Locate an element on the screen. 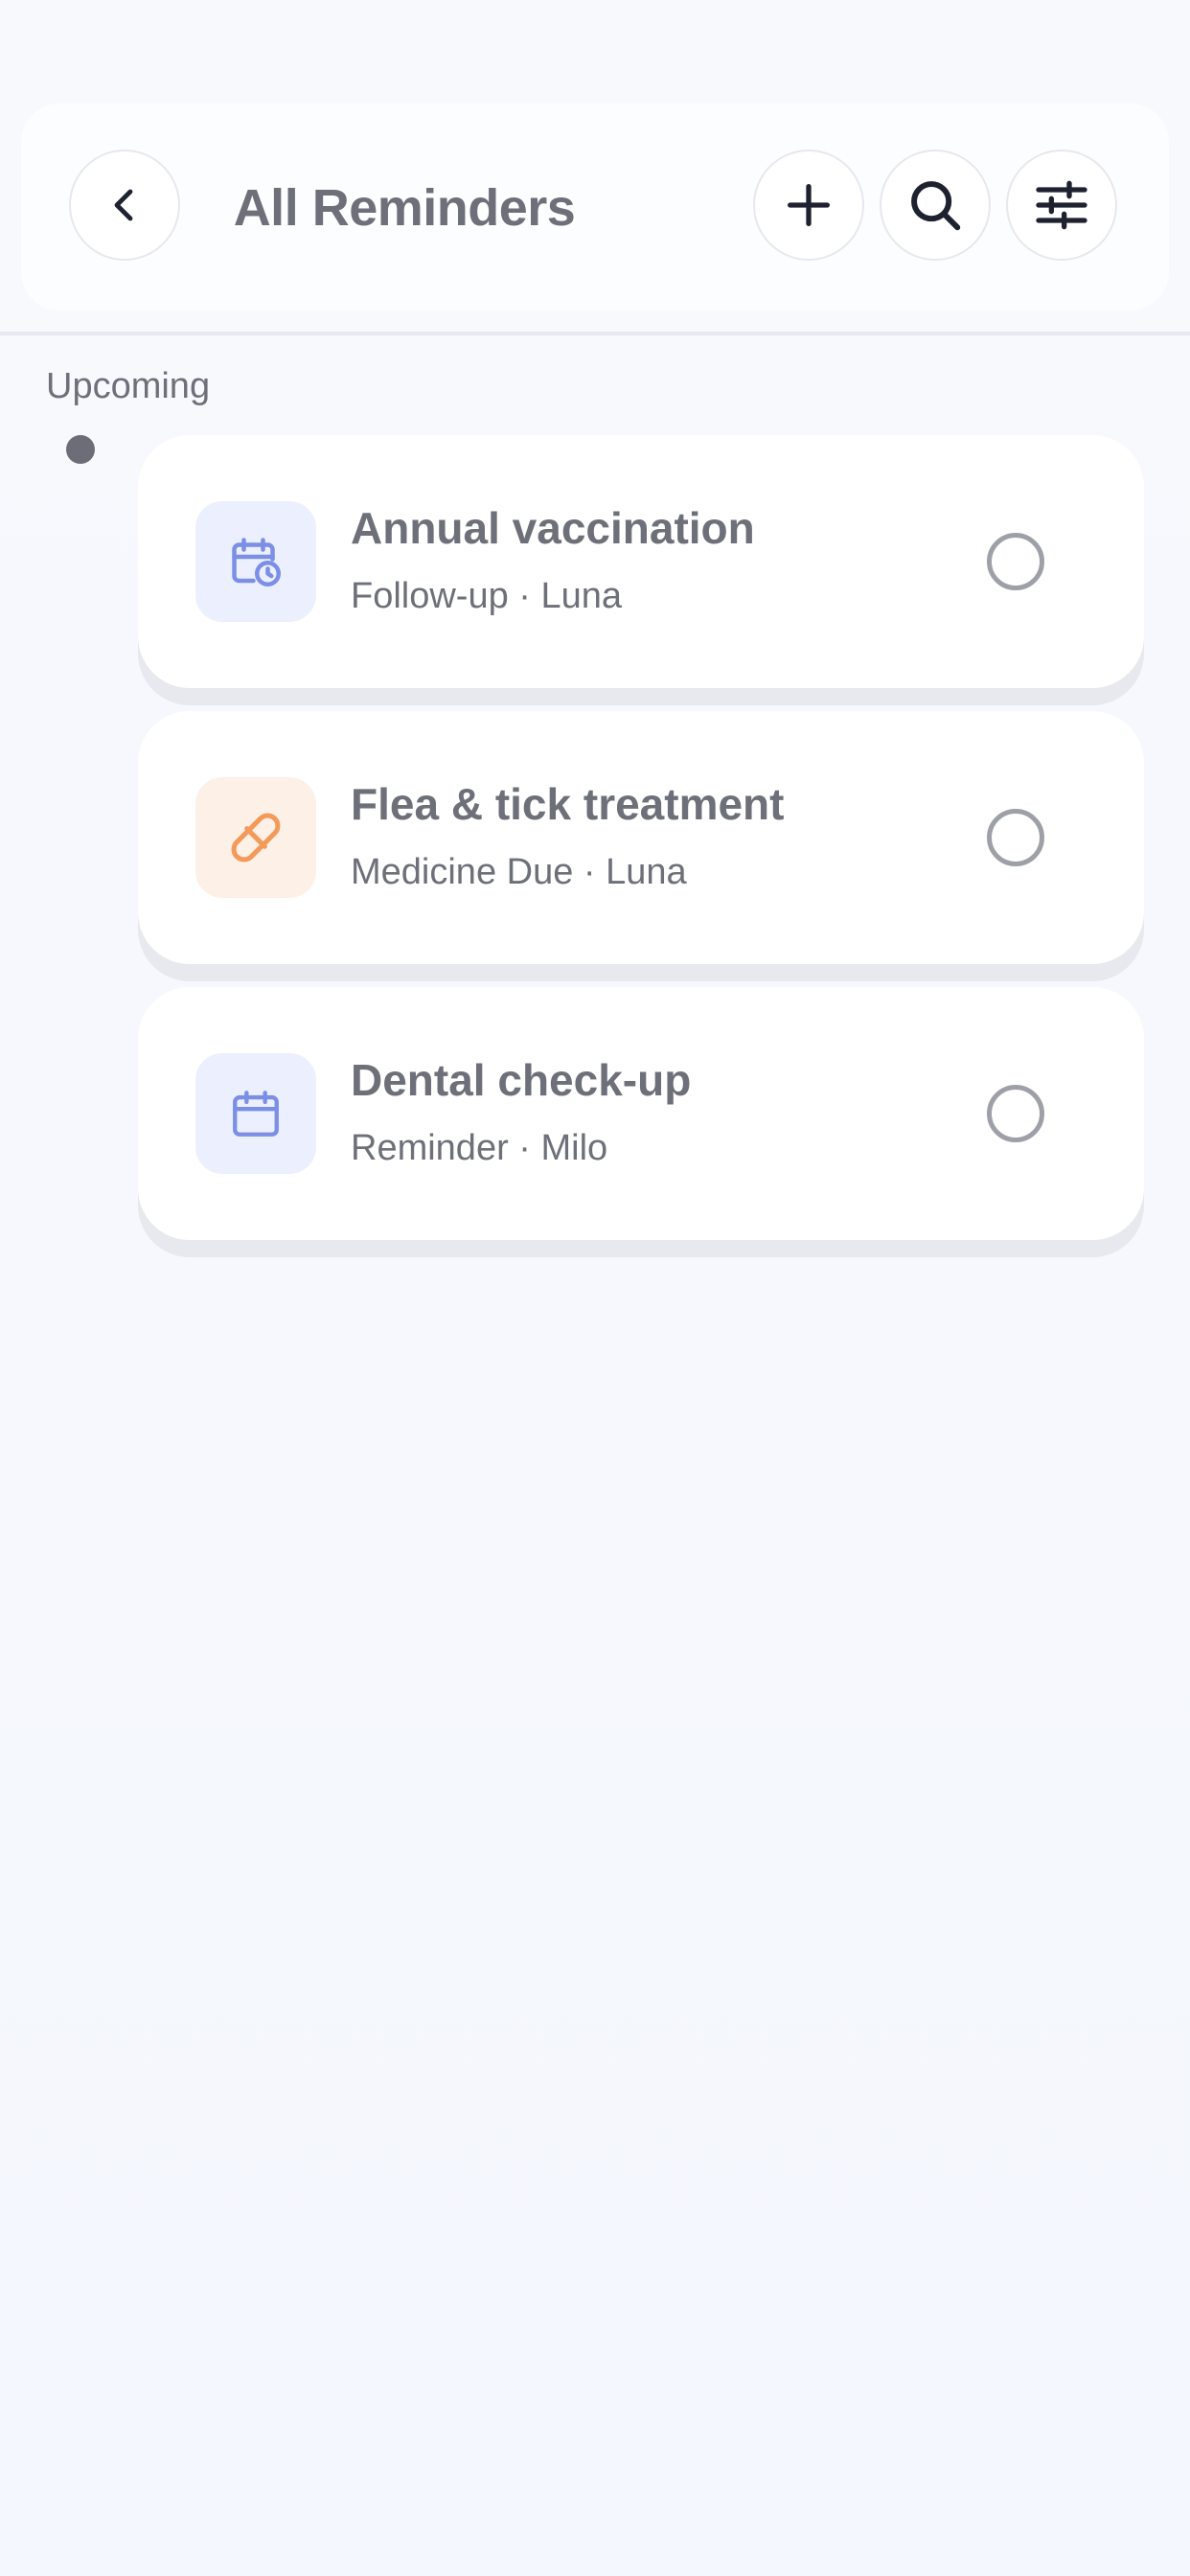  reminder-title: Annual vaccination is located at coordinates (553, 528).